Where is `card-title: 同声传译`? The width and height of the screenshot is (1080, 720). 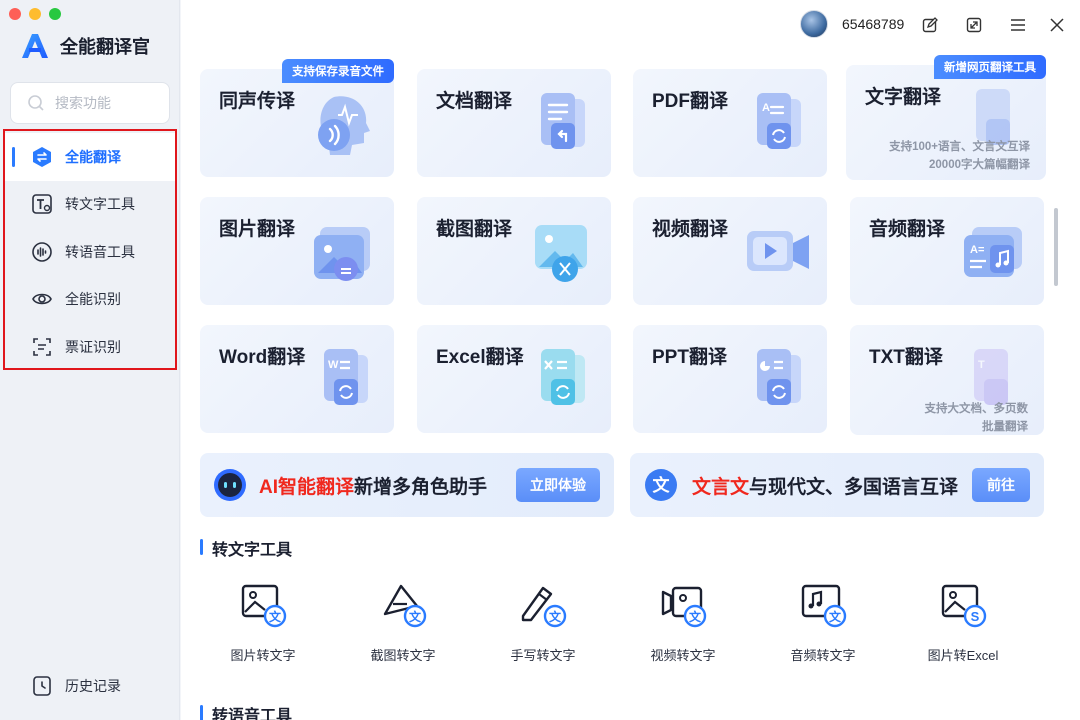 card-title: 同声传译 is located at coordinates (257, 101).